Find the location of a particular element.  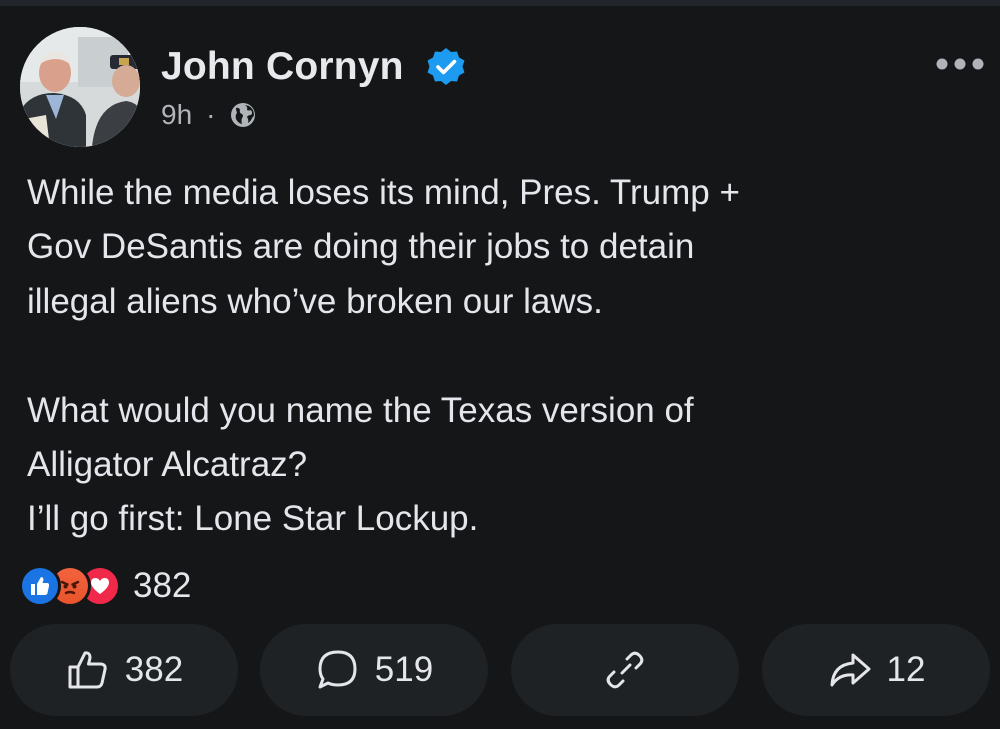

post-meta: 9h · is located at coordinates (210, 115).